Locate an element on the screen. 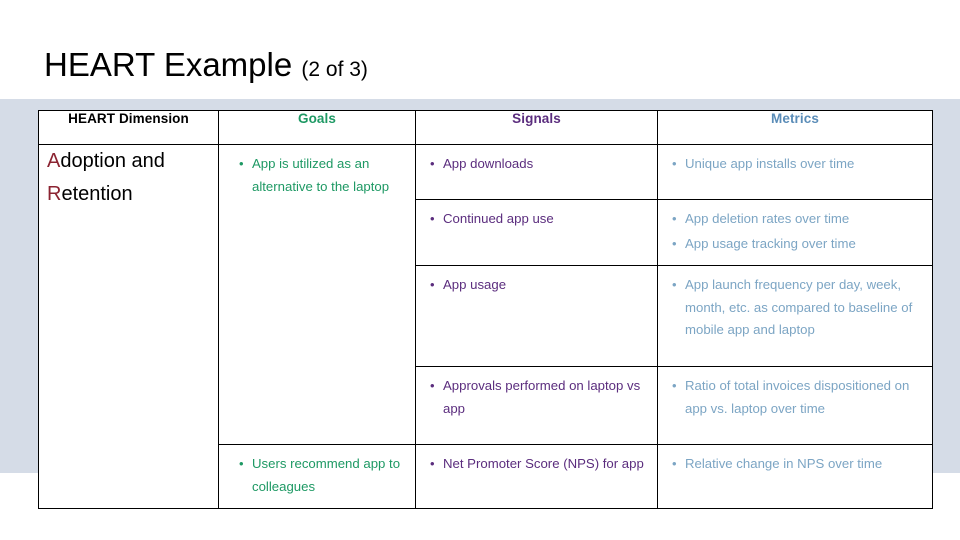 This screenshot has height=540, width=960. list-item: Unique app installs over time is located at coordinates (796, 164).